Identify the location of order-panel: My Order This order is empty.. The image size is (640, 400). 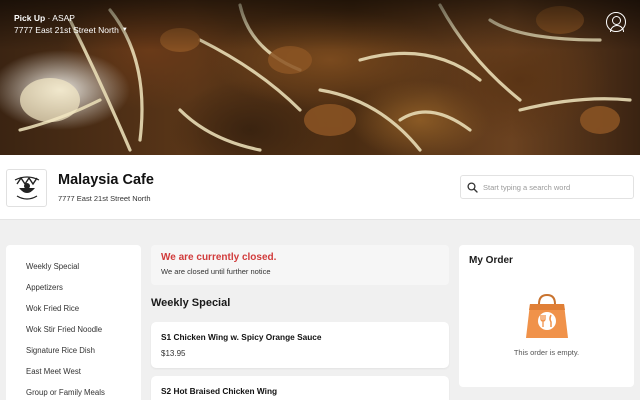
(546, 316).